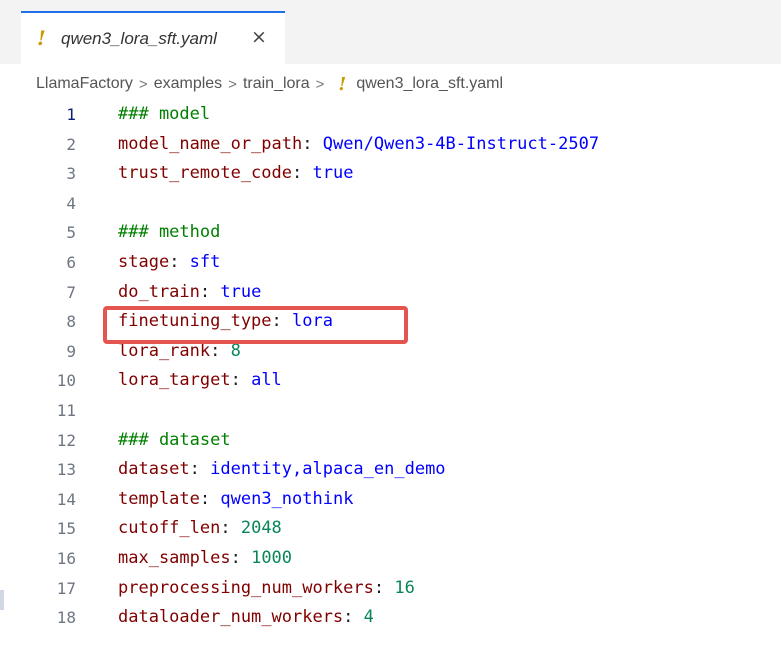  Describe the element at coordinates (210, 143) in the screenshot. I see `yaml-key: model_name_or_path` at that location.